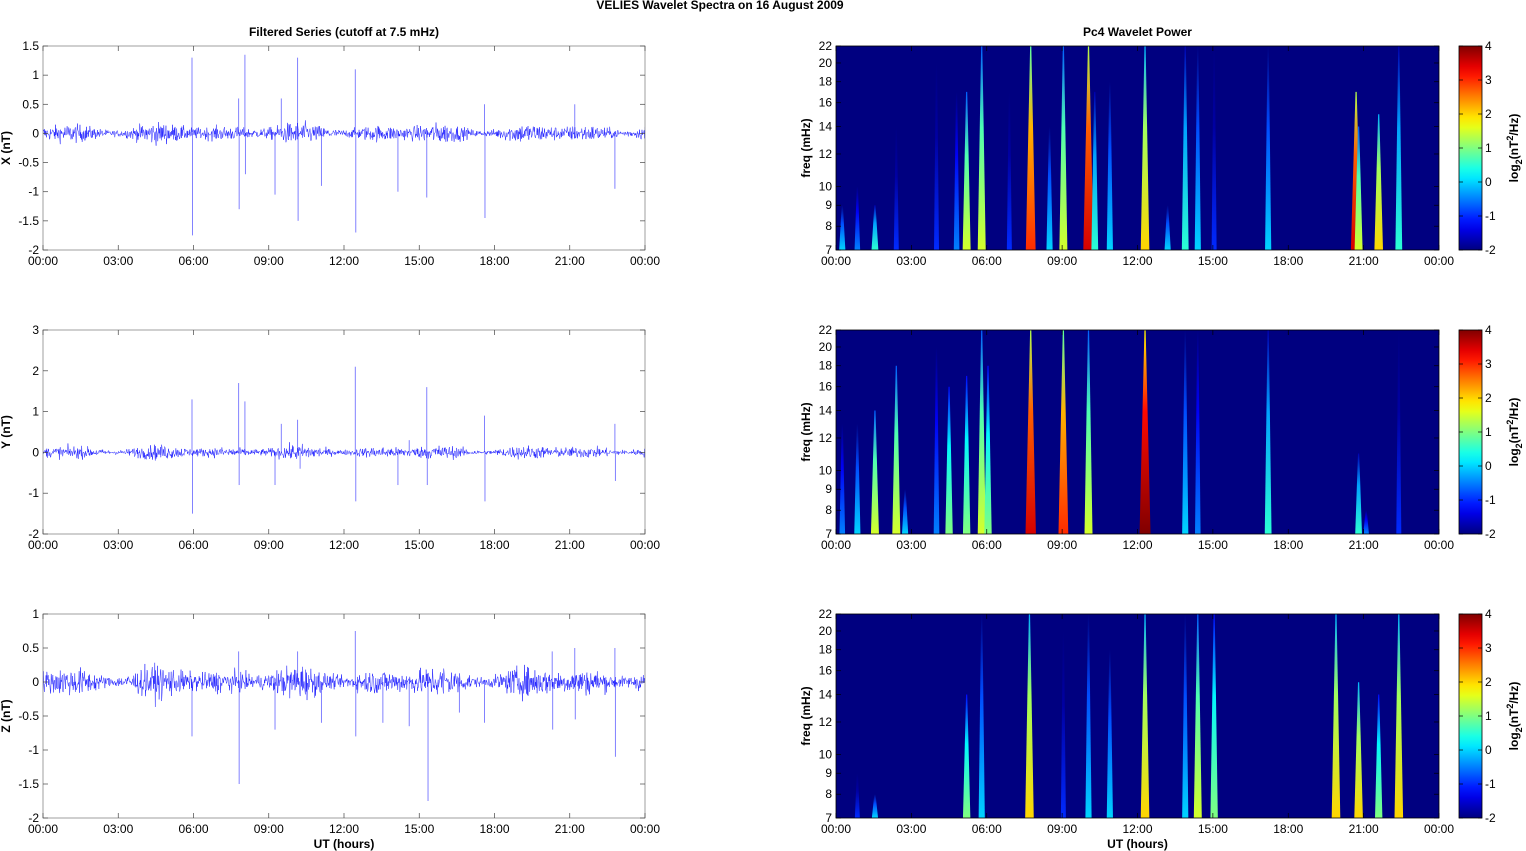 Image resolution: width=1526 pixels, height=851 pixels. I want to click on y-tick-label: 0.5, so click(30, 104).